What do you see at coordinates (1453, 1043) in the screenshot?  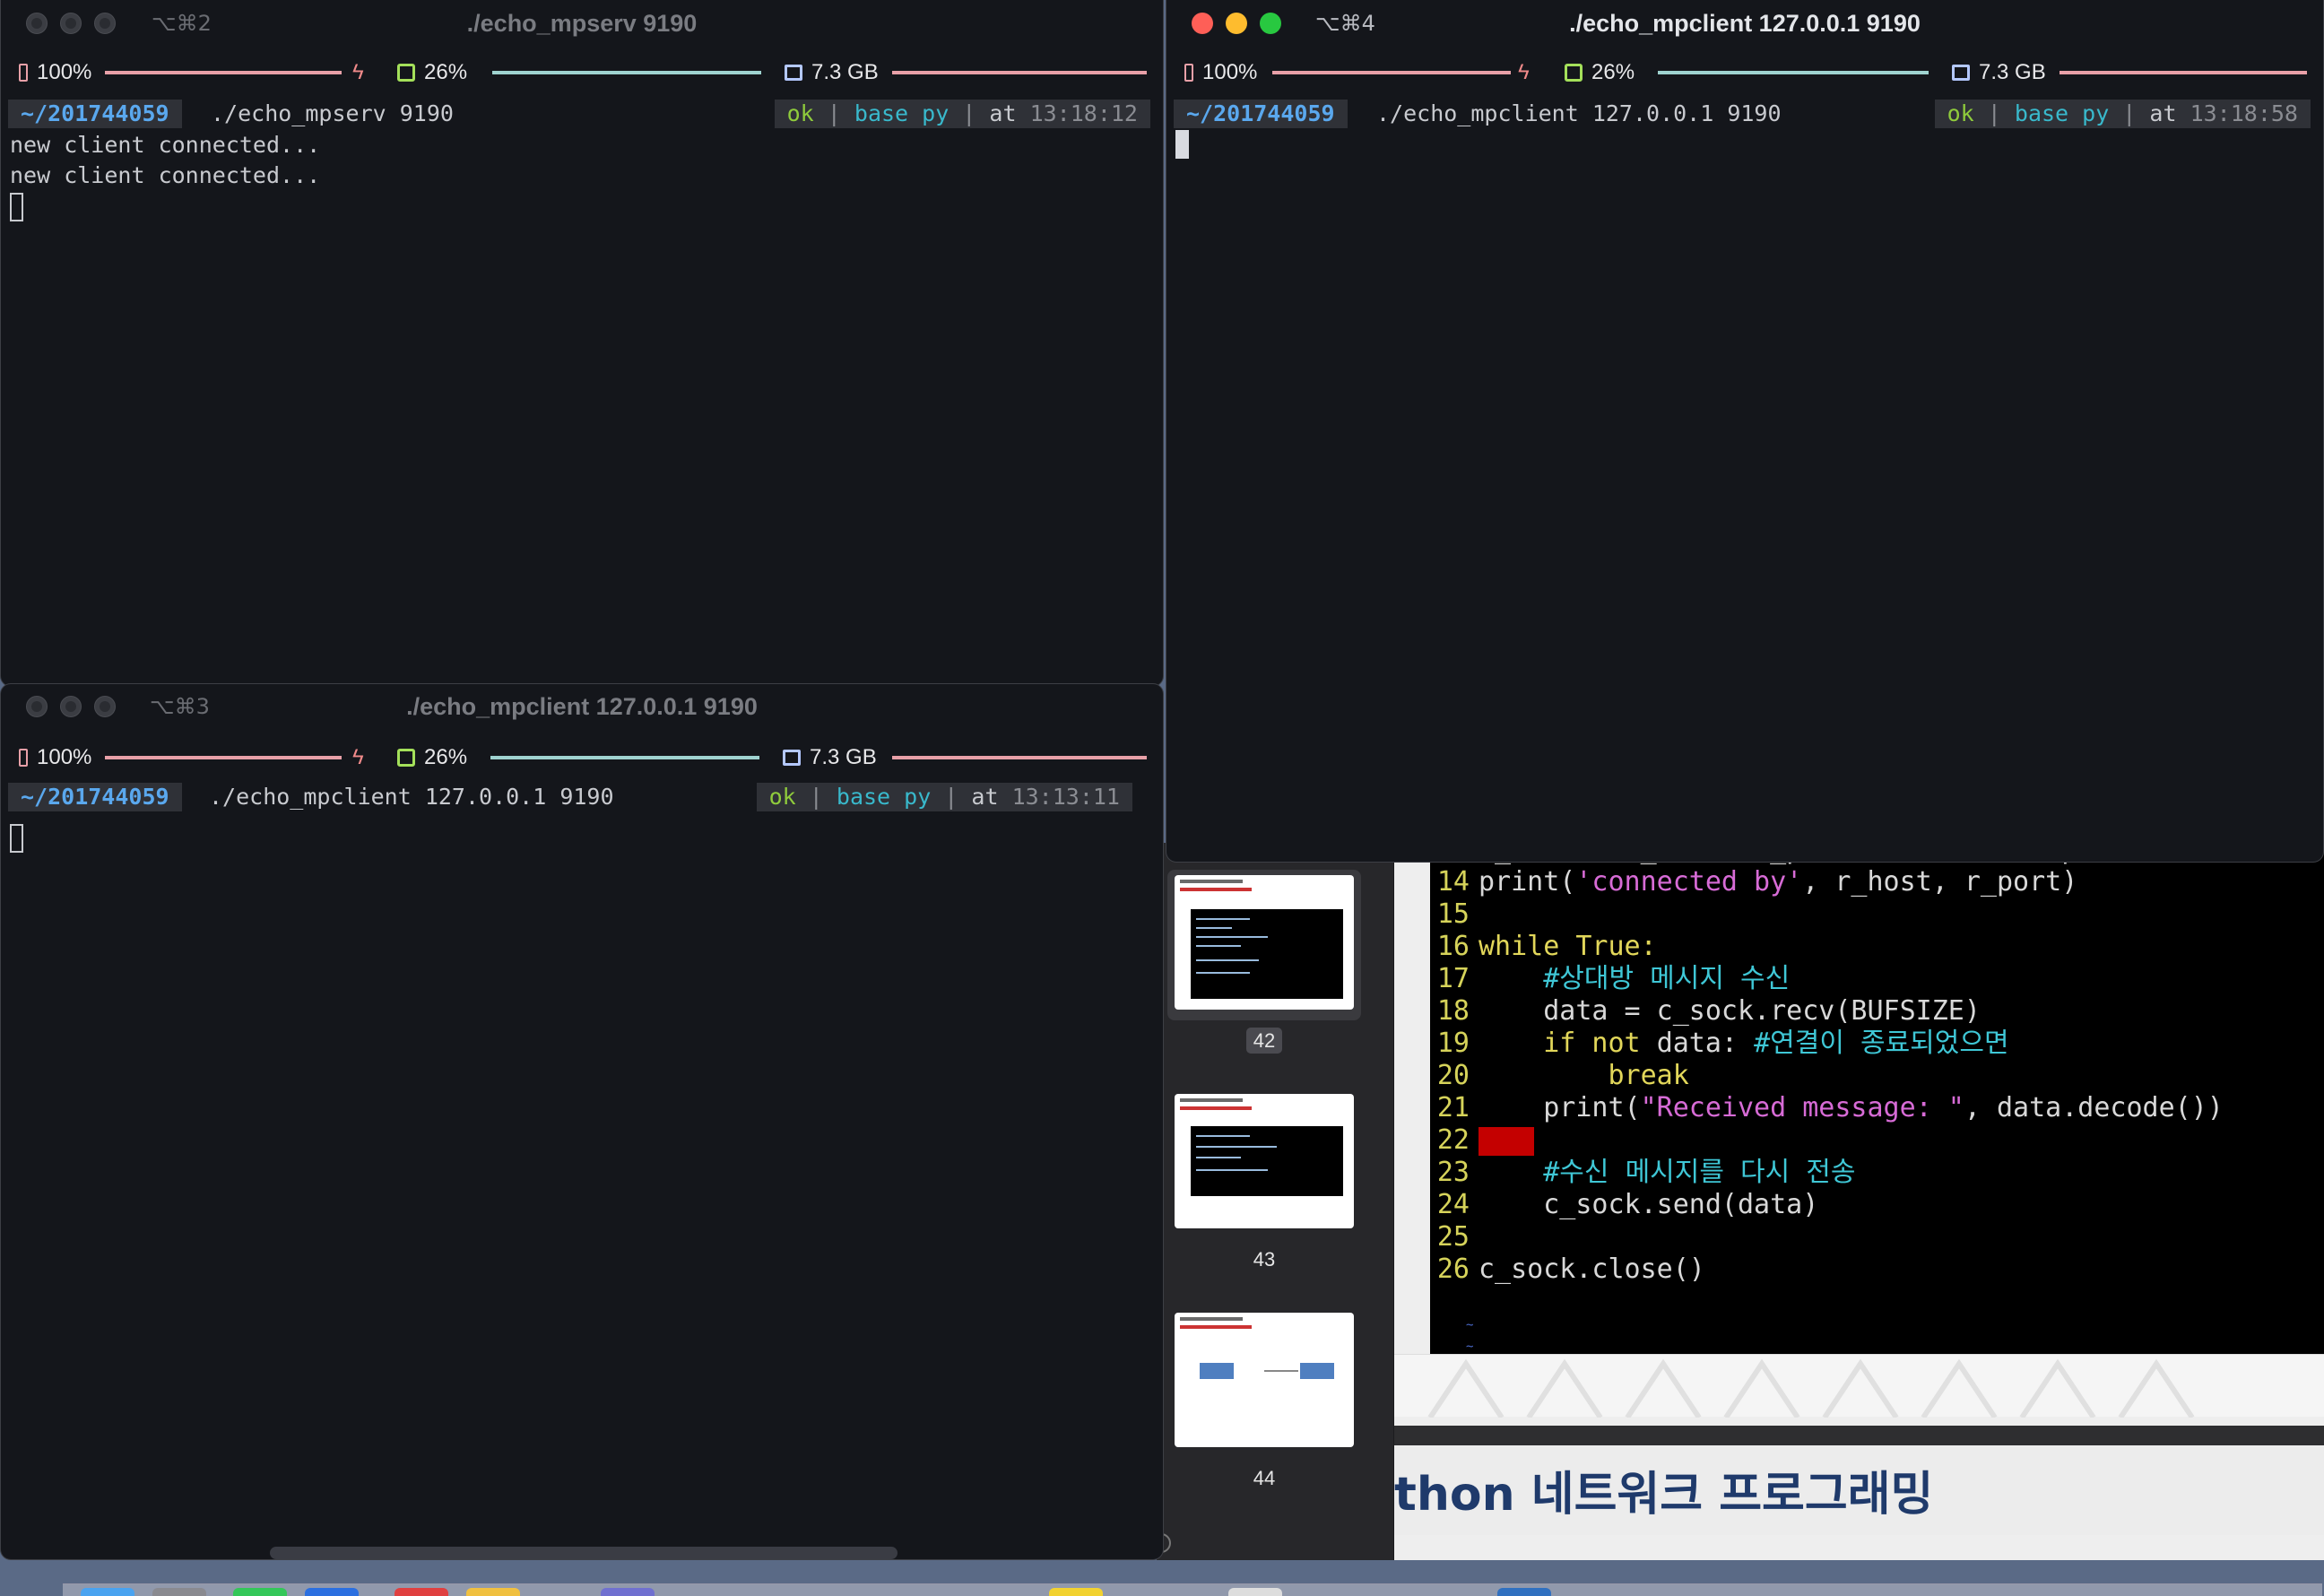 I see `line-number: 19` at bounding box center [1453, 1043].